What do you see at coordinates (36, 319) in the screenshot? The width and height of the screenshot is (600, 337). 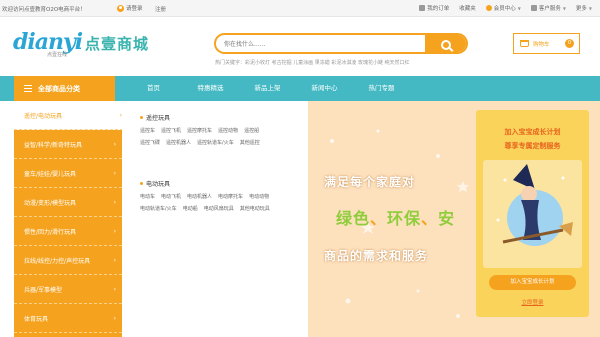 I see `sidebar-item-label: 体育玩具` at bounding box center [36, 319].